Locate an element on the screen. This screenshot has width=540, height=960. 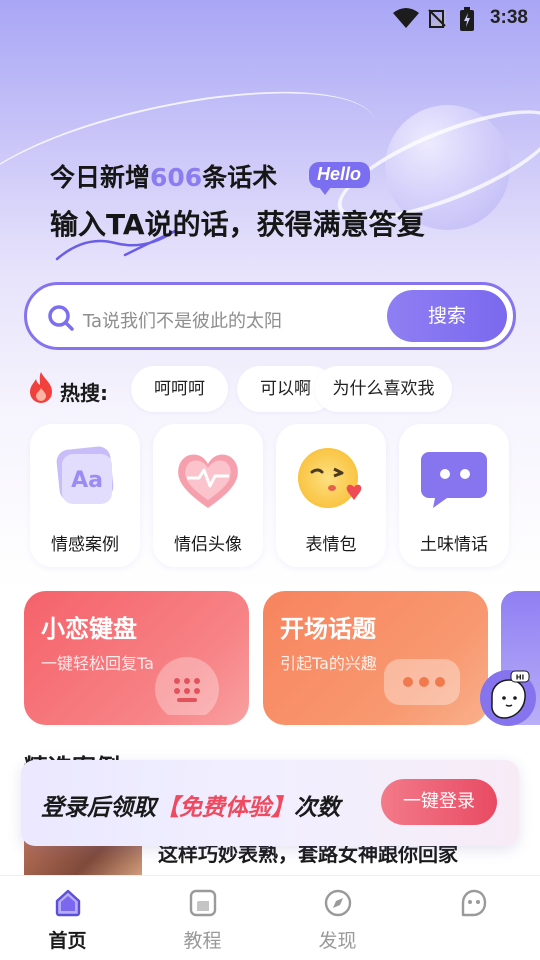
category-card-pickup-lines: 土味情话 is located at coordinates (454, 495).